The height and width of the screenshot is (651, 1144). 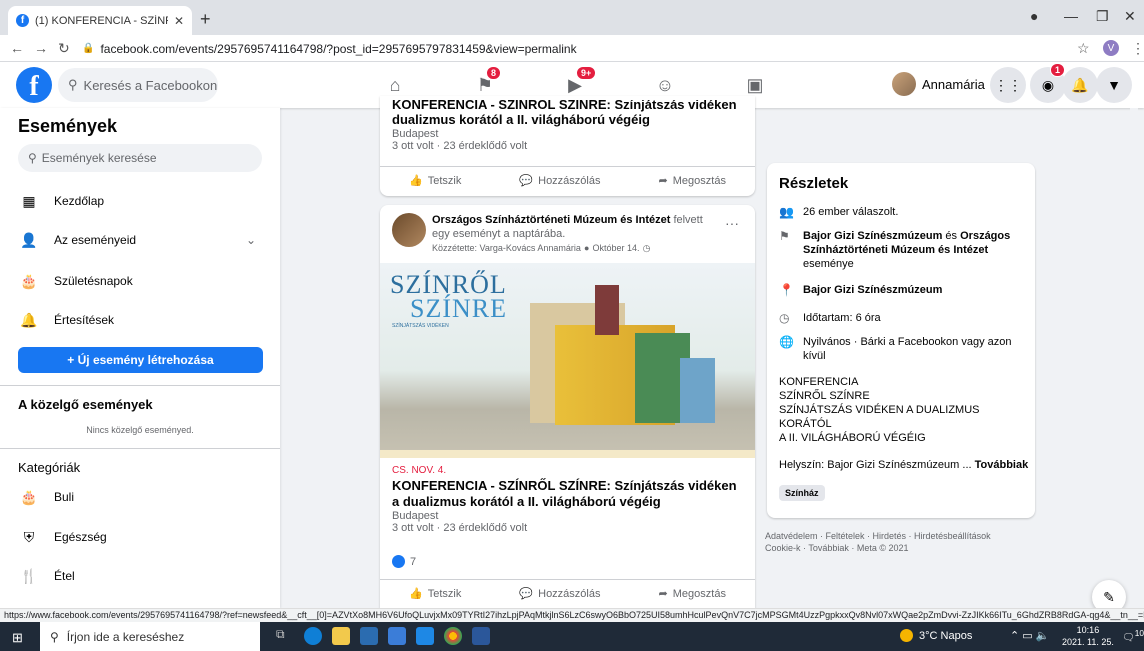 I want to click on event-cover-image: SZÍNRŐL SZÍNRE SZÍNJÁTSZÁS VIDÉKEN, so click(x=567, y=360).